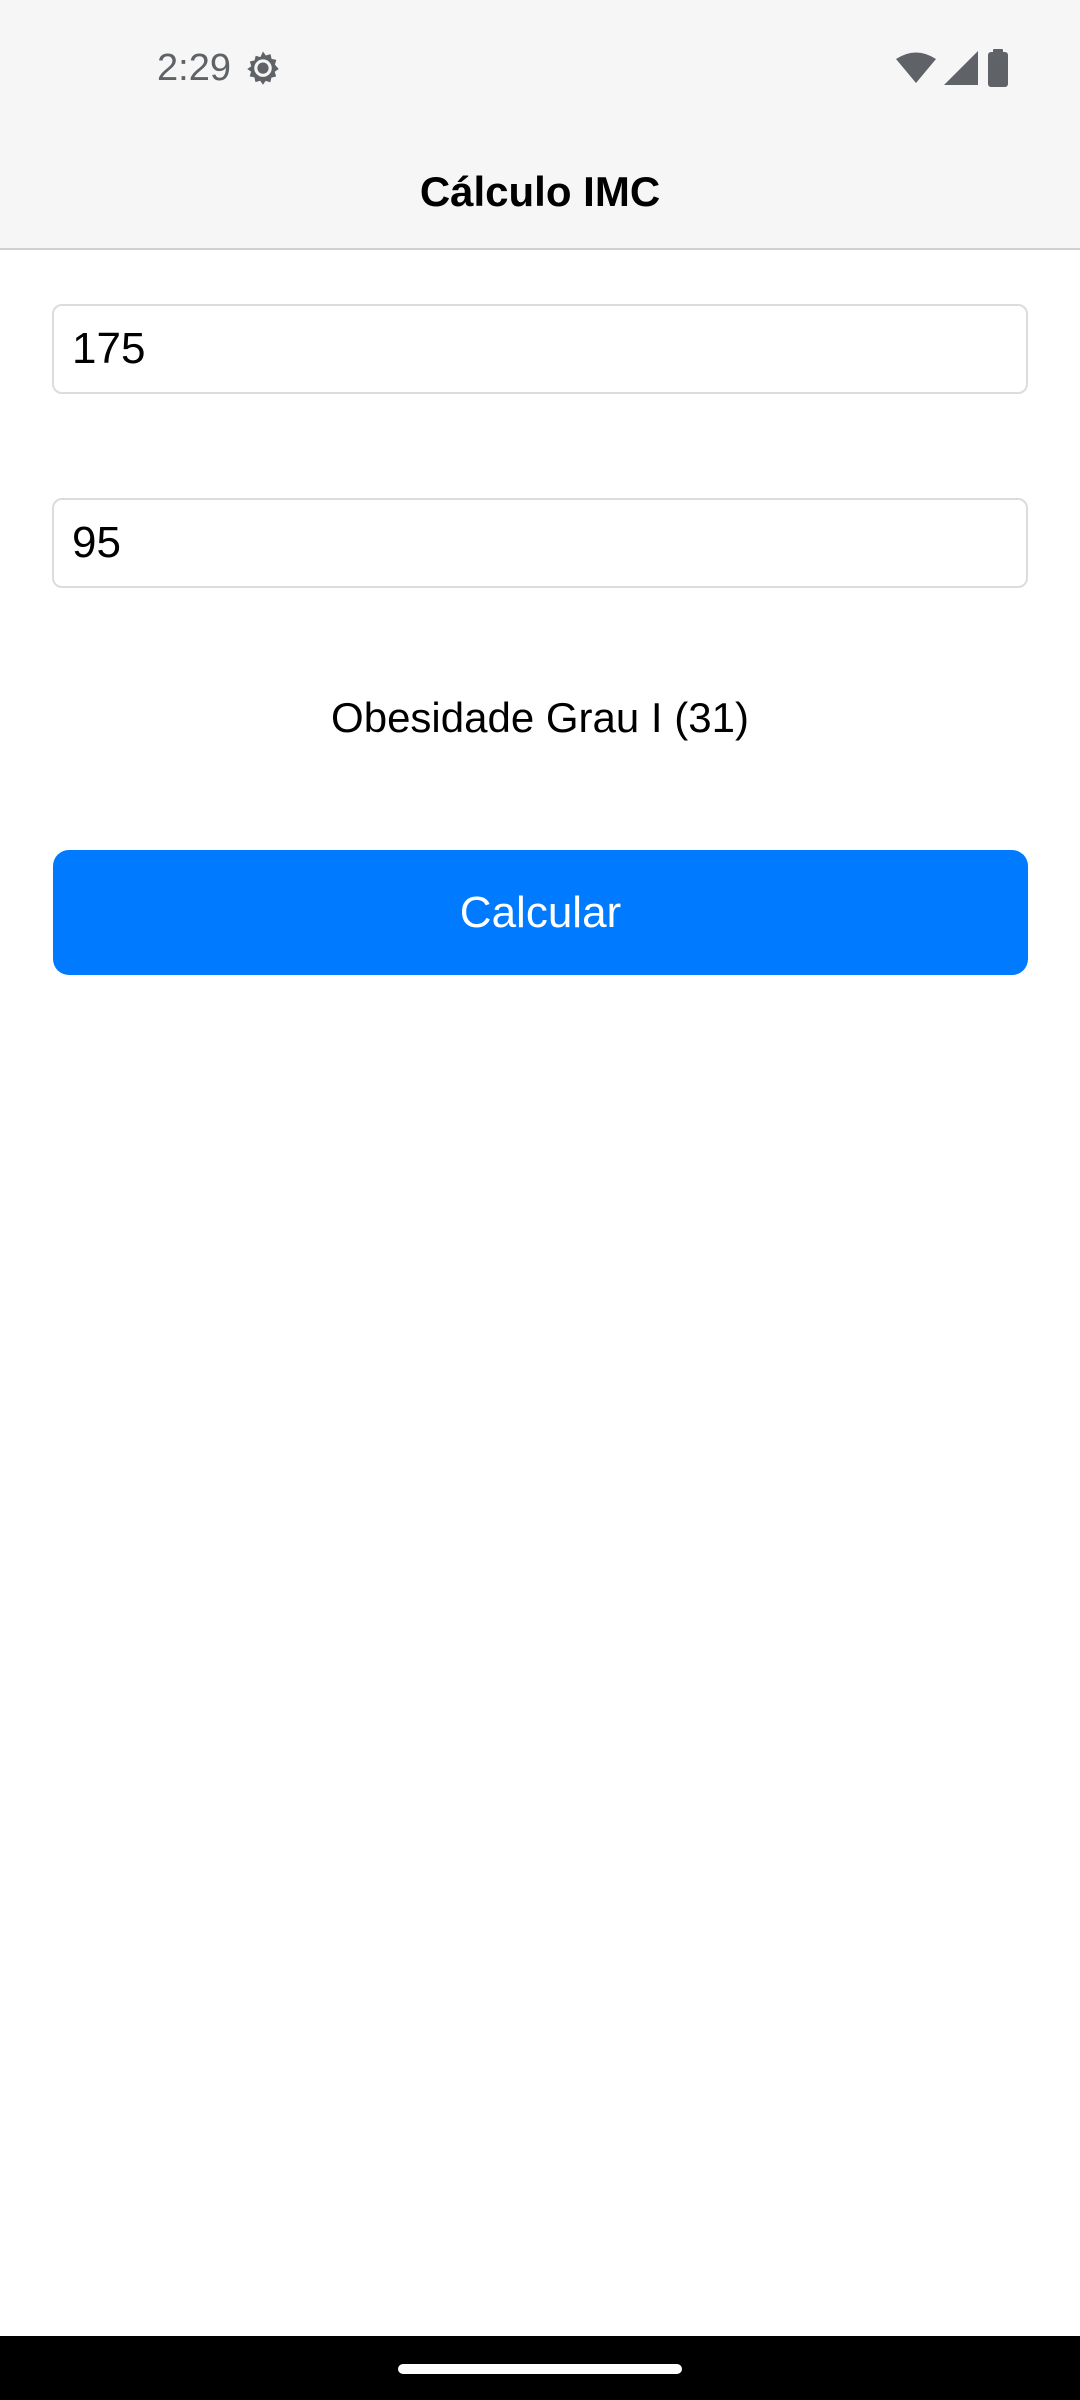  I want to click on height-input, so click(540, 349).